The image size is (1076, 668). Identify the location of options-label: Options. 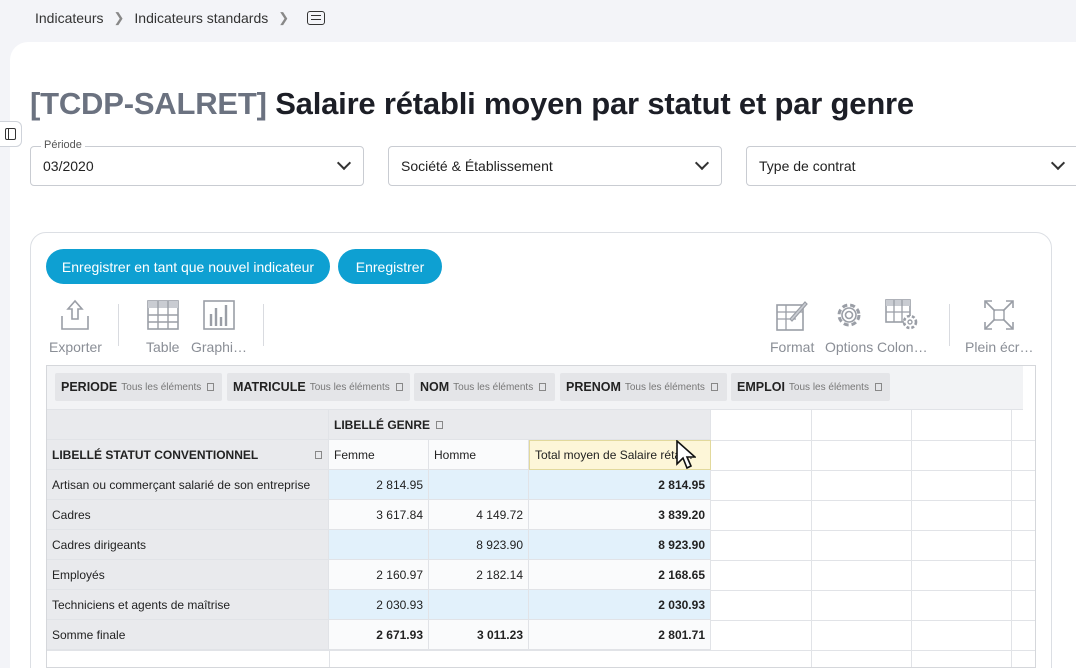
(849, 347).